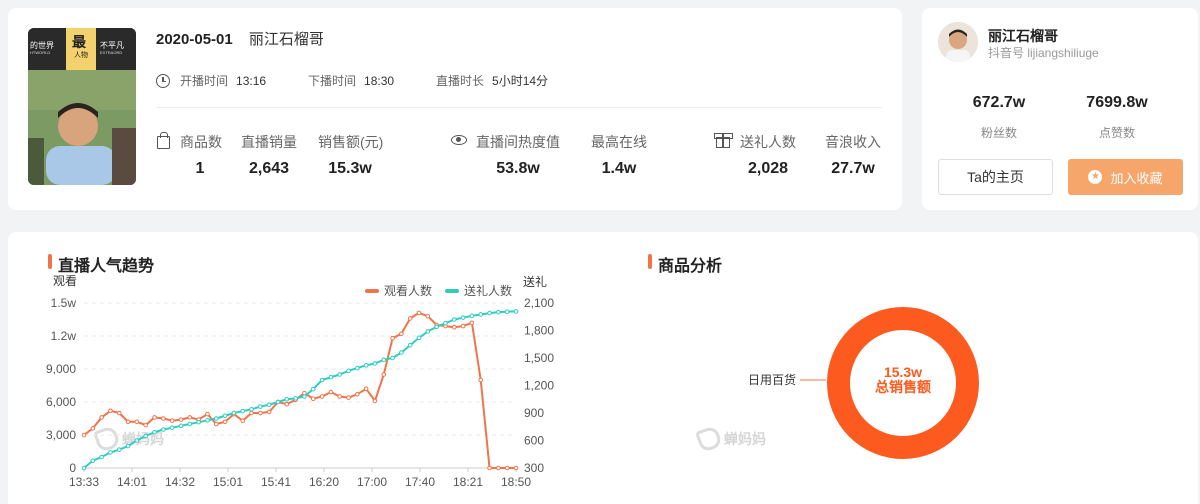  Describe the element at coordinates (999, 102) in the screenshot. I see `fans-value: 672.7w` at that location.